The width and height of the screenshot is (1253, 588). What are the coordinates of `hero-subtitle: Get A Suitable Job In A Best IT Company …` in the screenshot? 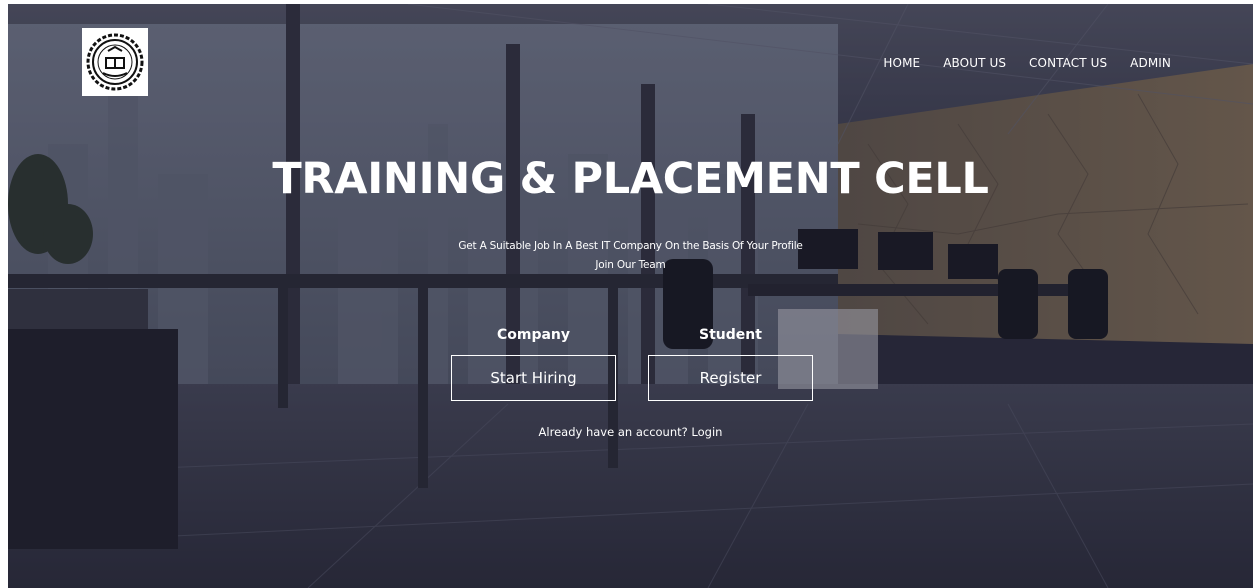 It's located at (630, 246).